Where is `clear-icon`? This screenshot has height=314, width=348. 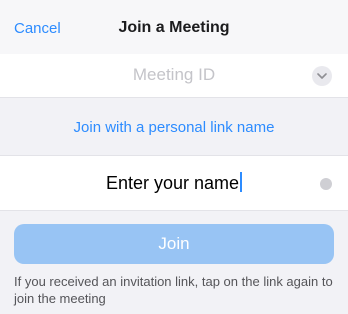
clear-icon is located at coordinates (326, 184).